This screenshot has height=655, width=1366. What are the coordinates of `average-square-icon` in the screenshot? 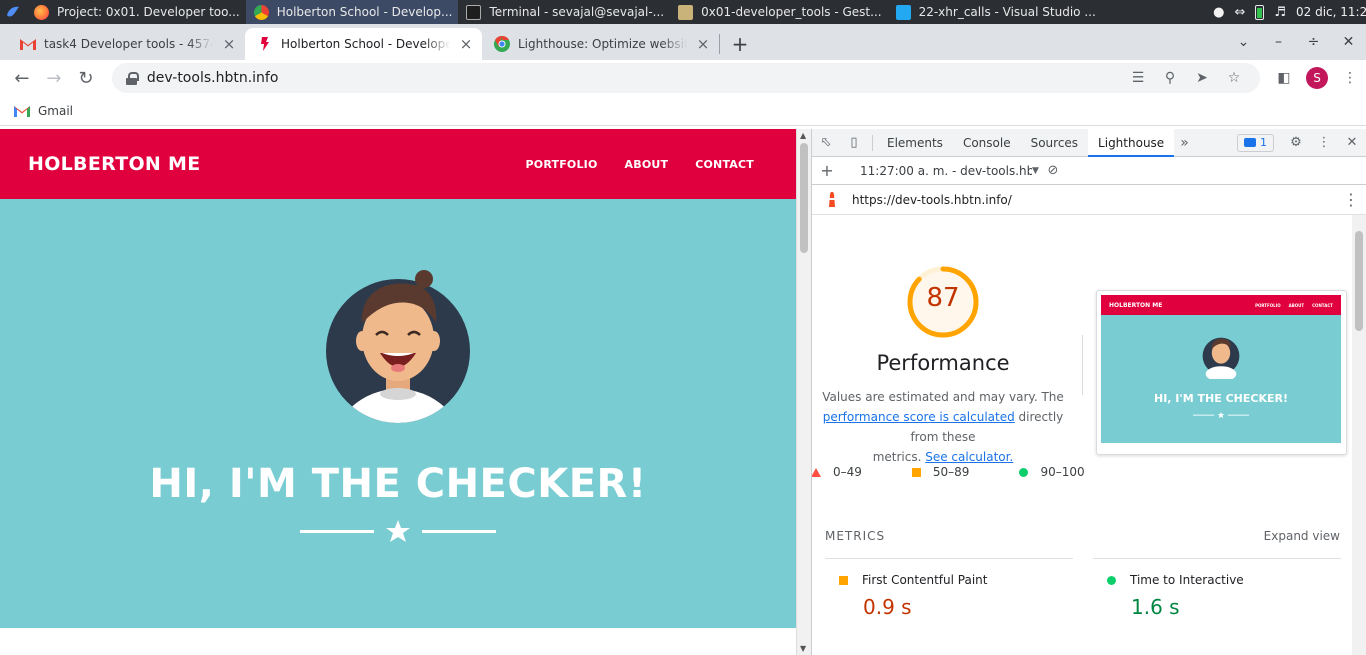 It's located at (916, 472).